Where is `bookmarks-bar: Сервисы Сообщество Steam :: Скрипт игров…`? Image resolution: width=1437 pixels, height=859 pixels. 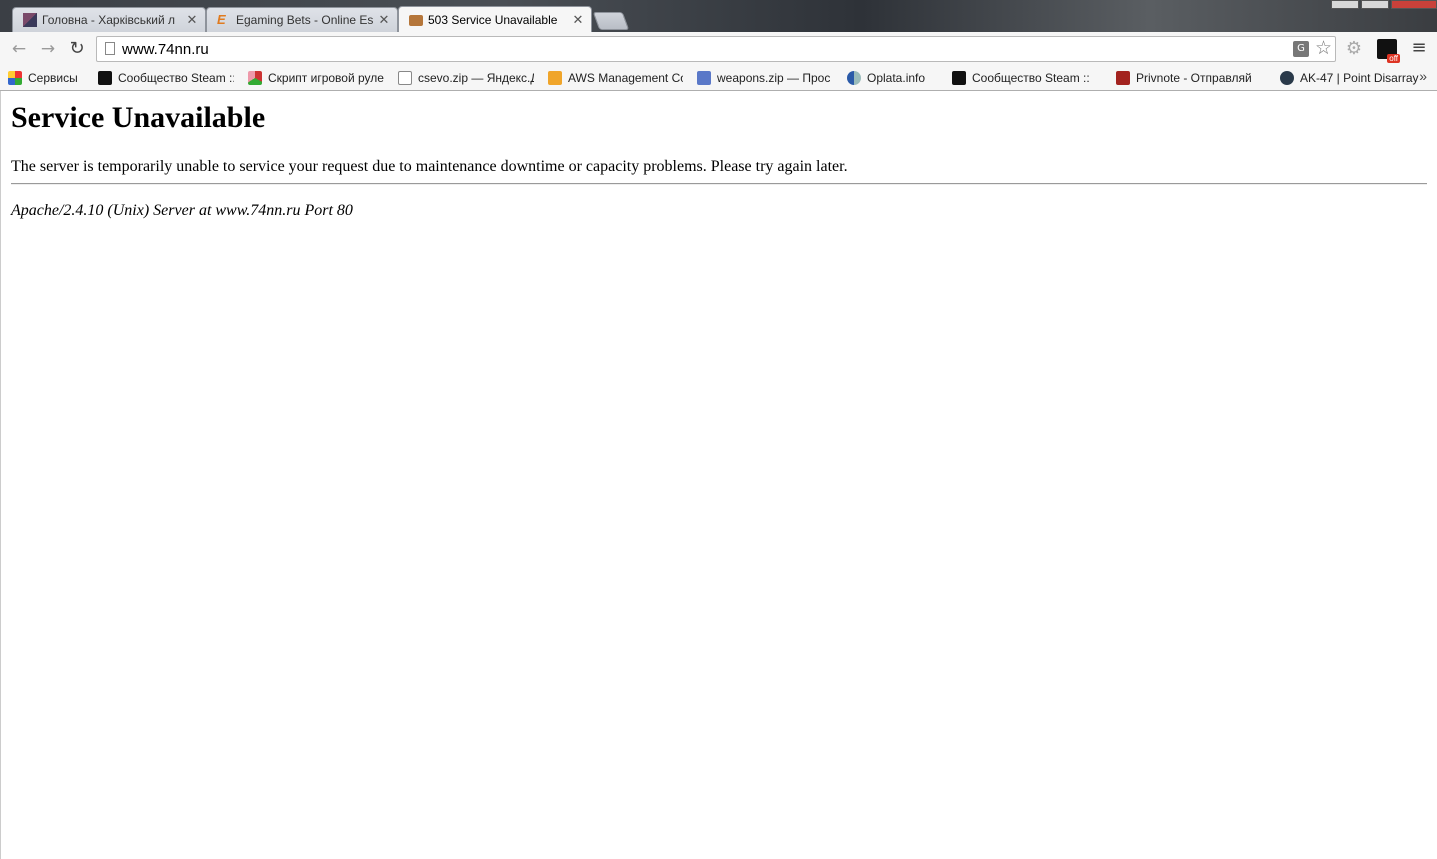
bookmarks-bar: Сервисы Сообщество Steam :: Скрипт игров… is located at coordinates (718, 78).